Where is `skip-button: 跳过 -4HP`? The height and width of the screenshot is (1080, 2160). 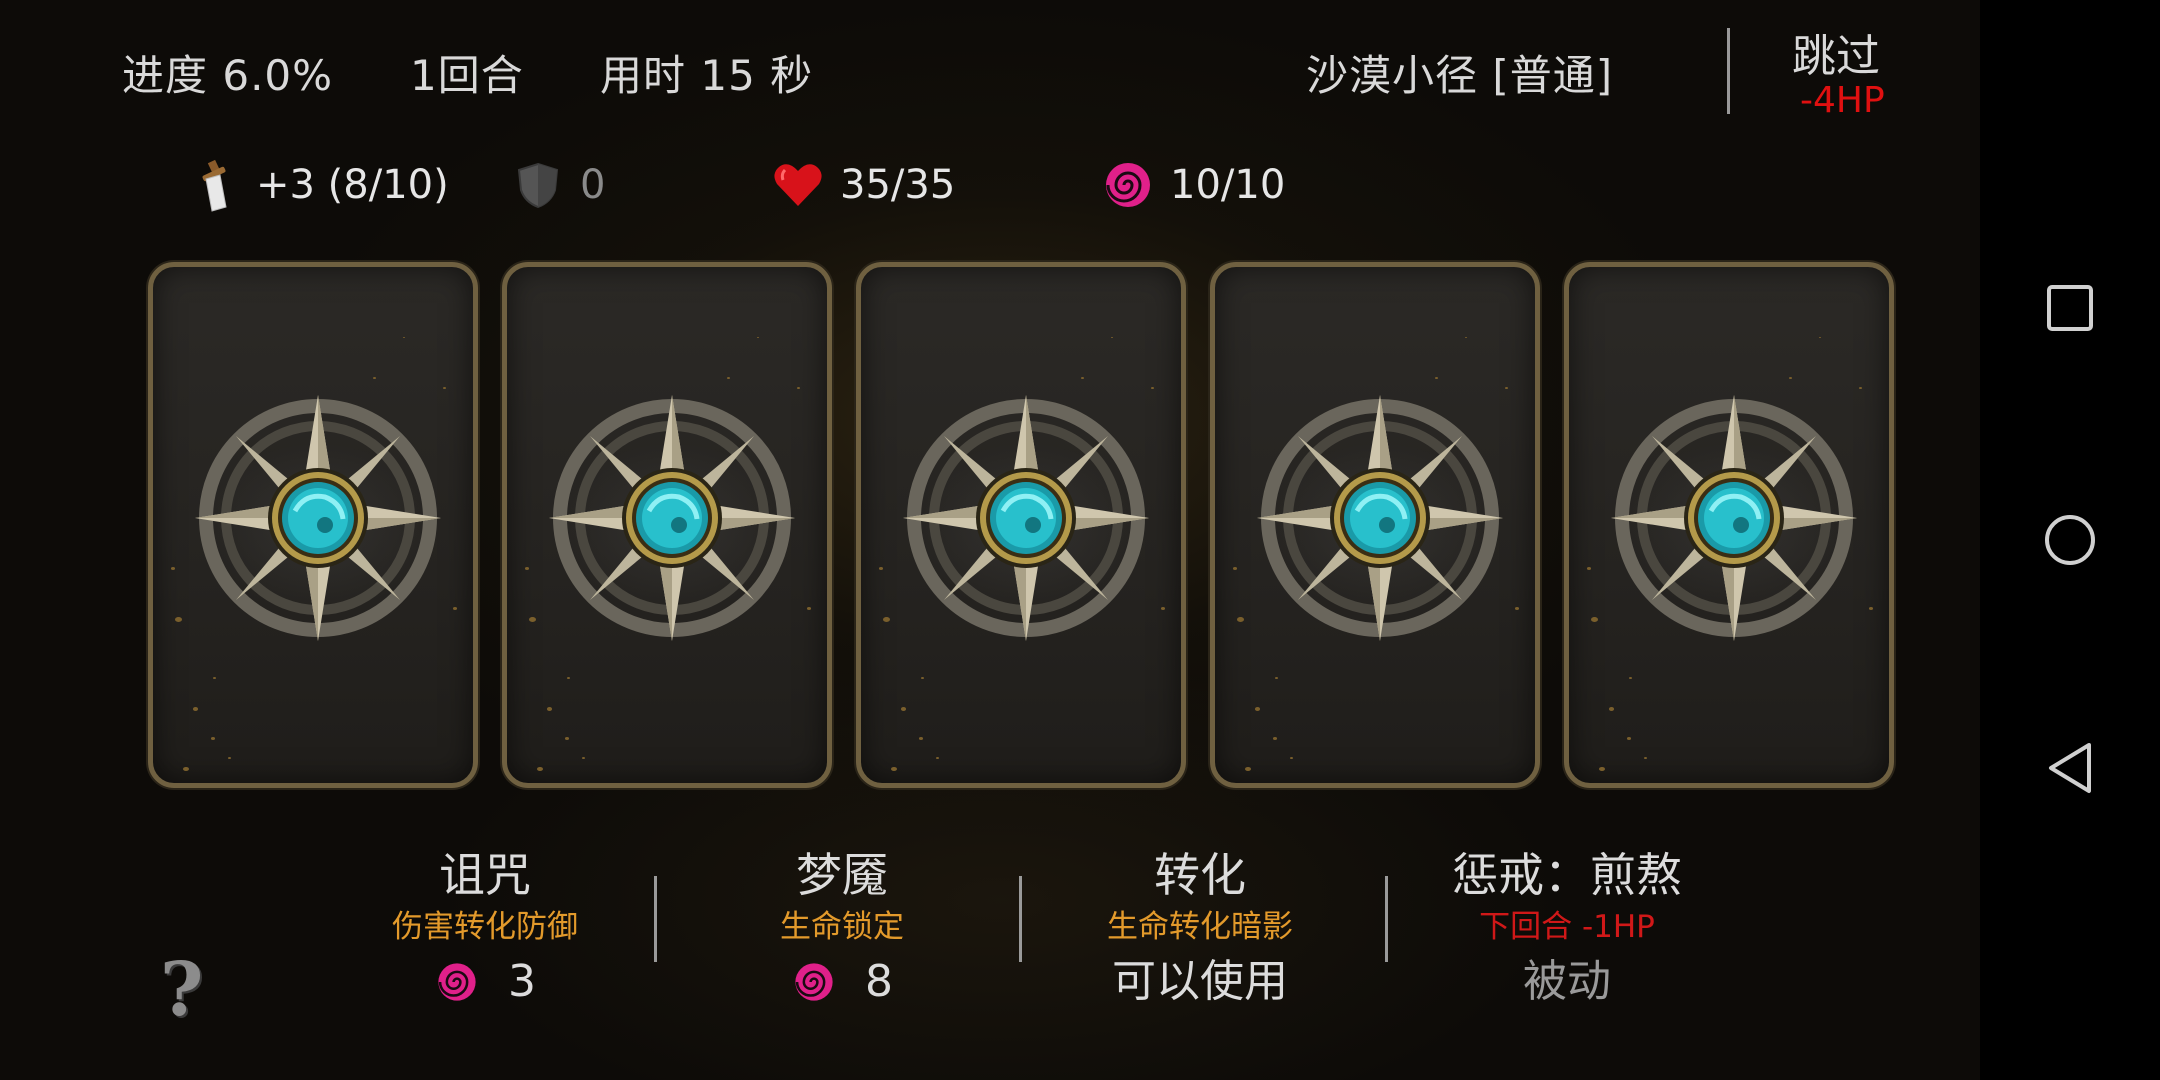 skip-button: 跳过 -4HP is located at coordinates (1845, 75).